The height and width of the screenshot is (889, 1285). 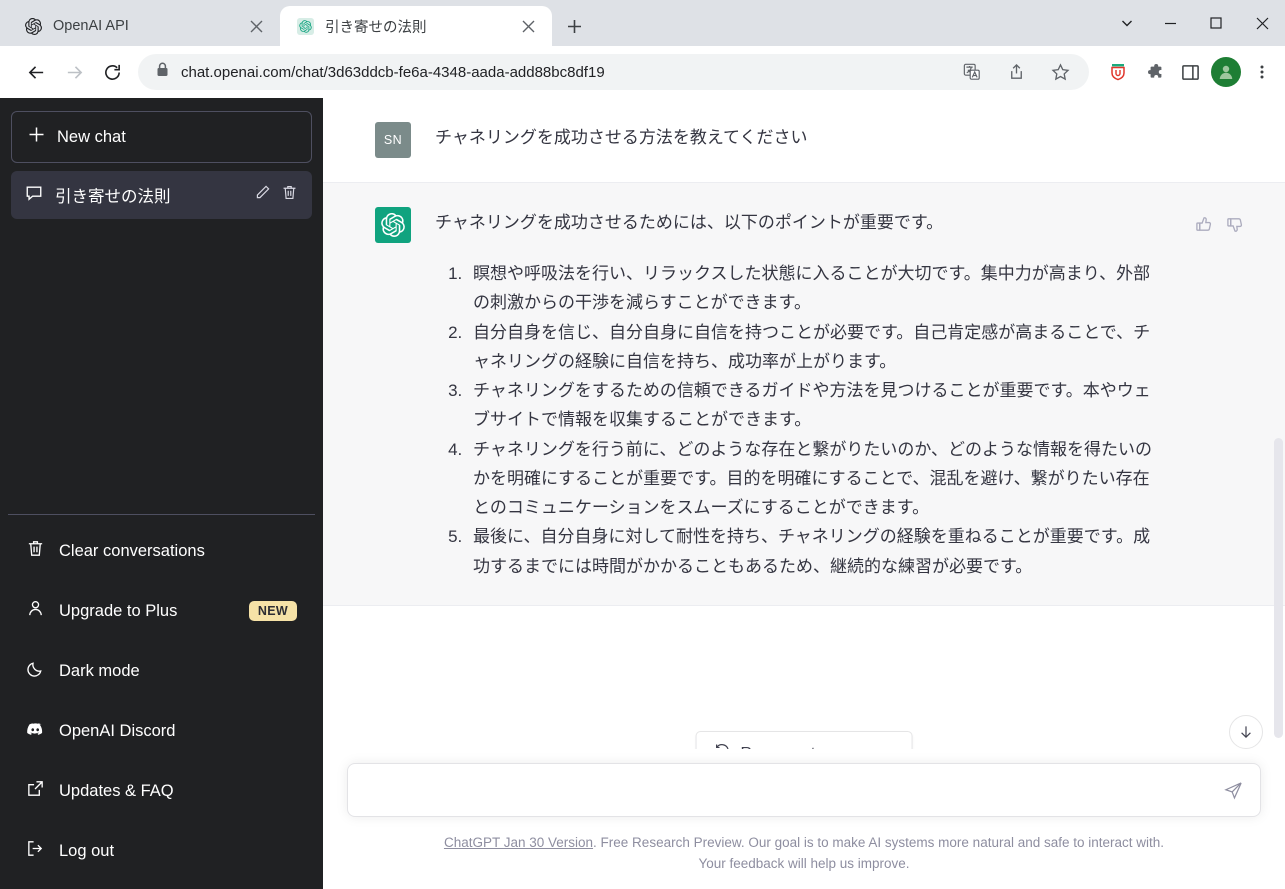 I want to click on conversation-title: 引き寄せの法則, so click(x=113, y=197).